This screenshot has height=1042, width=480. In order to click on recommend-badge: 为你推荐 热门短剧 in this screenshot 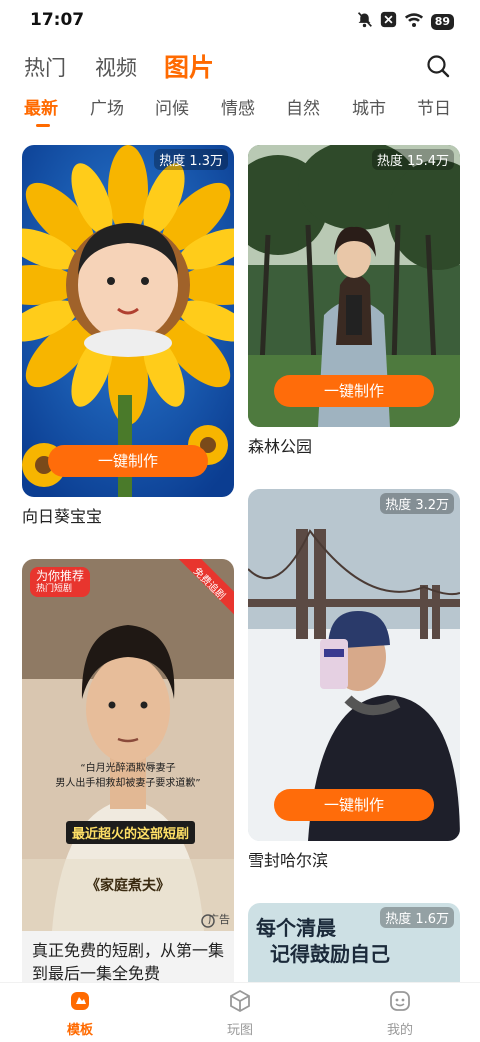, I will do `click(60, 582)`.